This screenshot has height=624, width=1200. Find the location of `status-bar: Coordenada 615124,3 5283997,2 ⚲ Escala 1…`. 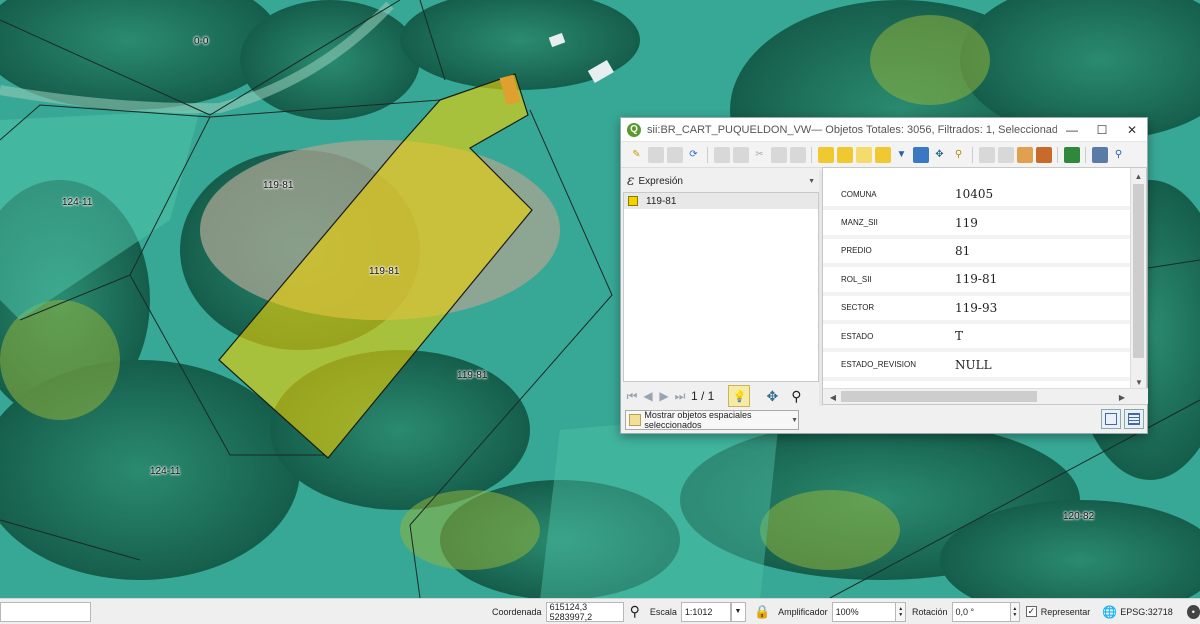

status-bar: Coordenada 615124,3 5283997,2 ⚲ Escala 1… is located at coordinates (600, 611).